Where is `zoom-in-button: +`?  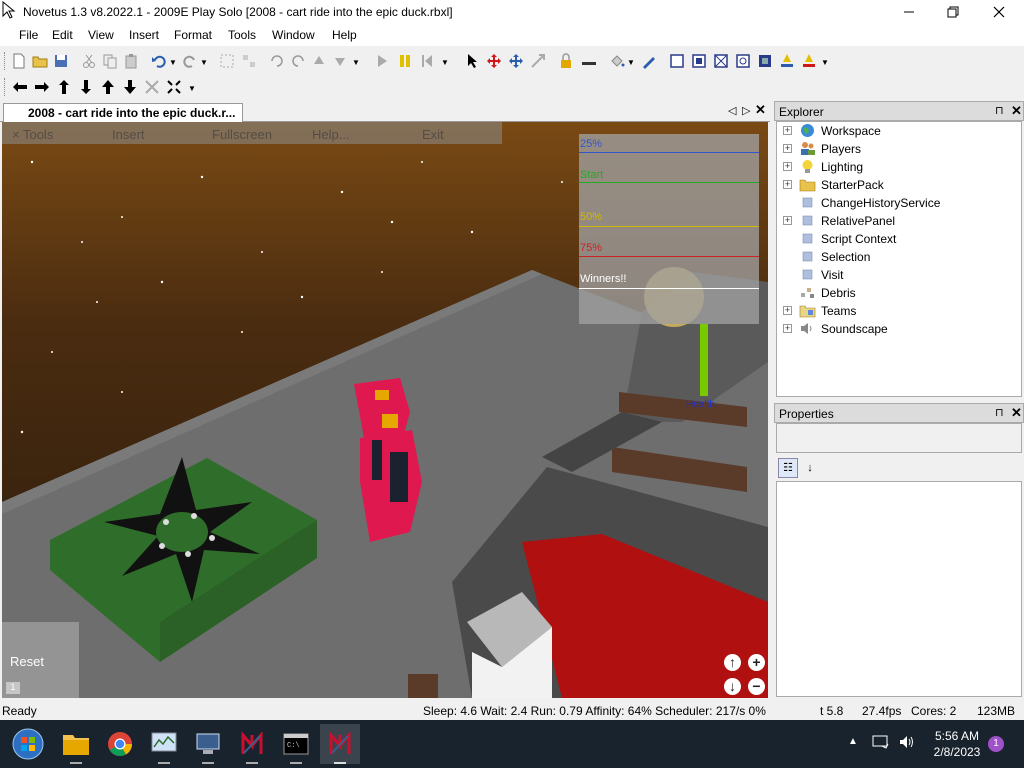 zoom-in-button: + is located at coordinates (756, 662).